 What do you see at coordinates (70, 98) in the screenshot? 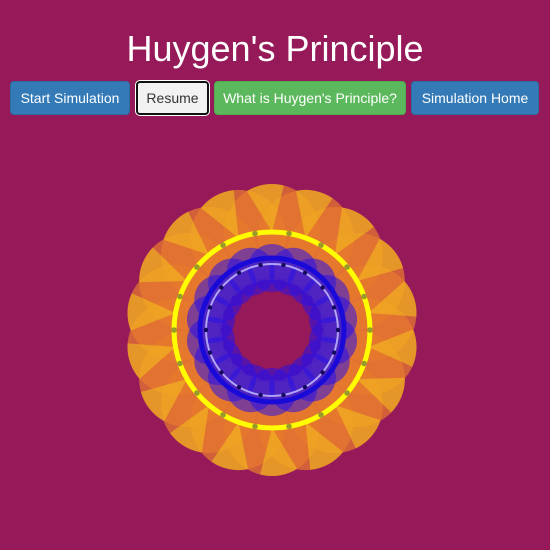
I see `start-simulation-button: Start Simulation` at bounding box center [70, 98].